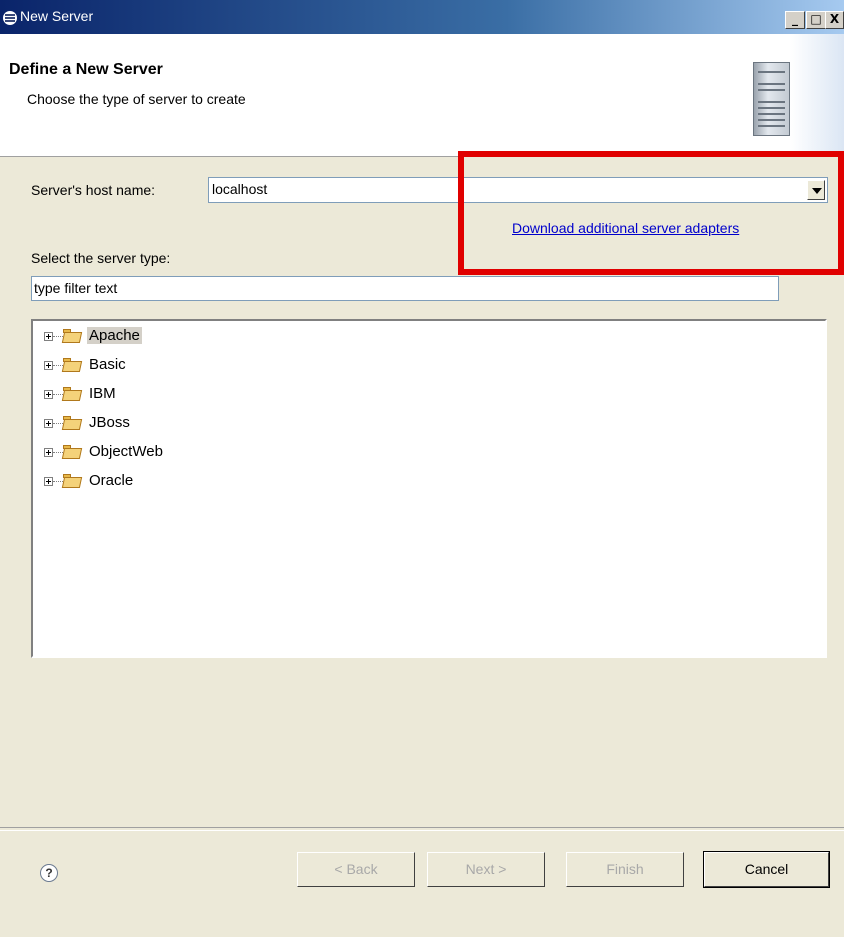 This screenshot has height=937, width=844. Describe the element at coordinates (57, 16) in the screenshot. I see `window-title: New Server` at that location.